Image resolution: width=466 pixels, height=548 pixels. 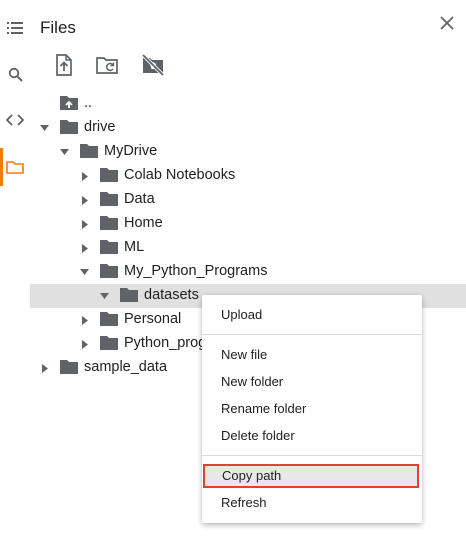 What do you see at coordinates (248, 176) in the screenshot?
I see `tree-item-colab-notebooks: Colab Notebooks` at bounding box center [248, 176].